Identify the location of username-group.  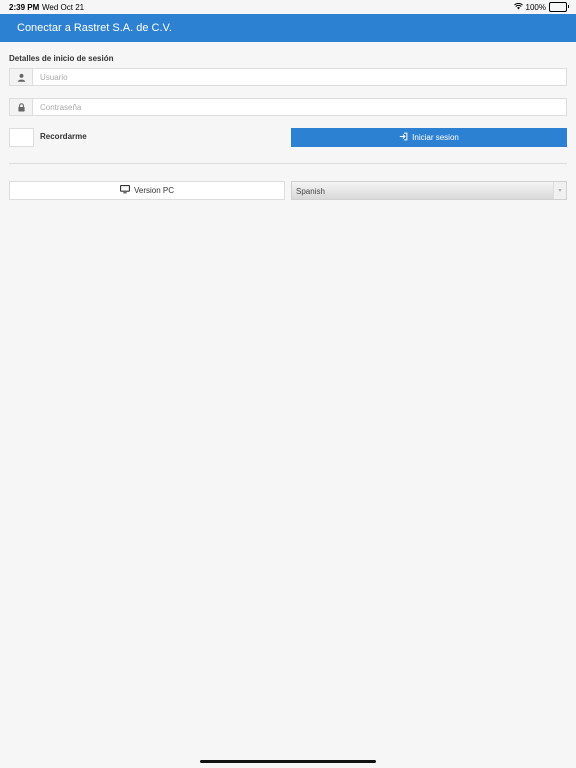
(288, 77).